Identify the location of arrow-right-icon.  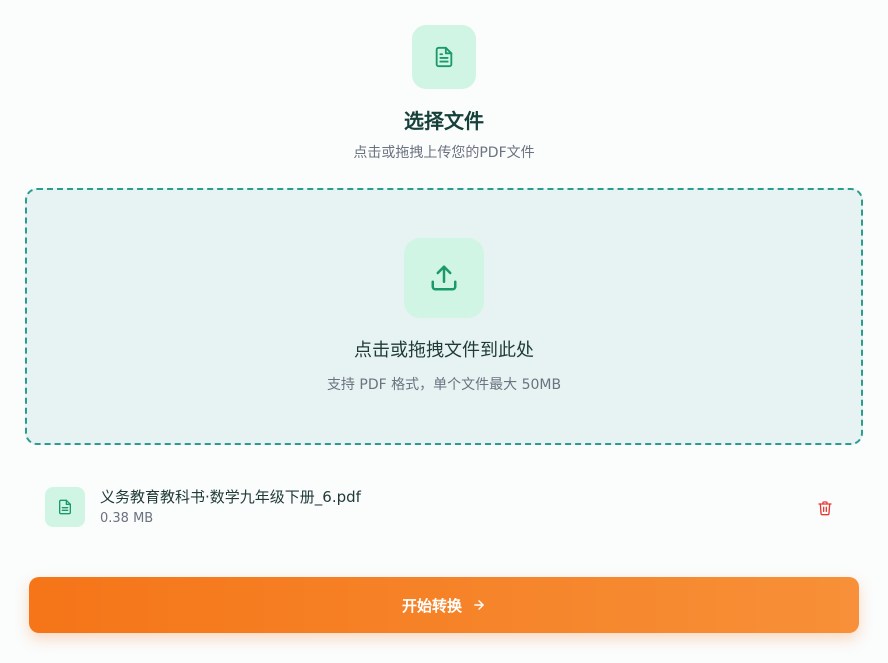
(479, 605).